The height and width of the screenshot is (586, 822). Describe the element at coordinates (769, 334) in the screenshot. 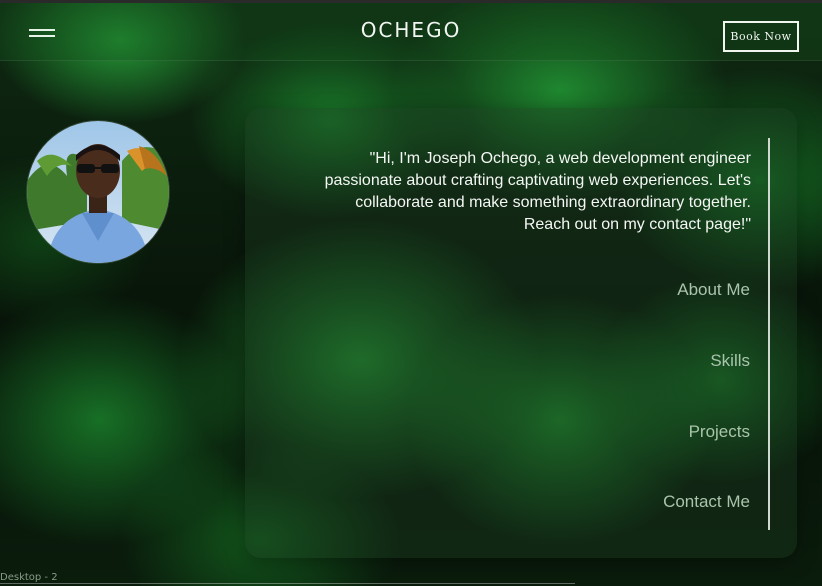

I see `nav-divider` at that location.